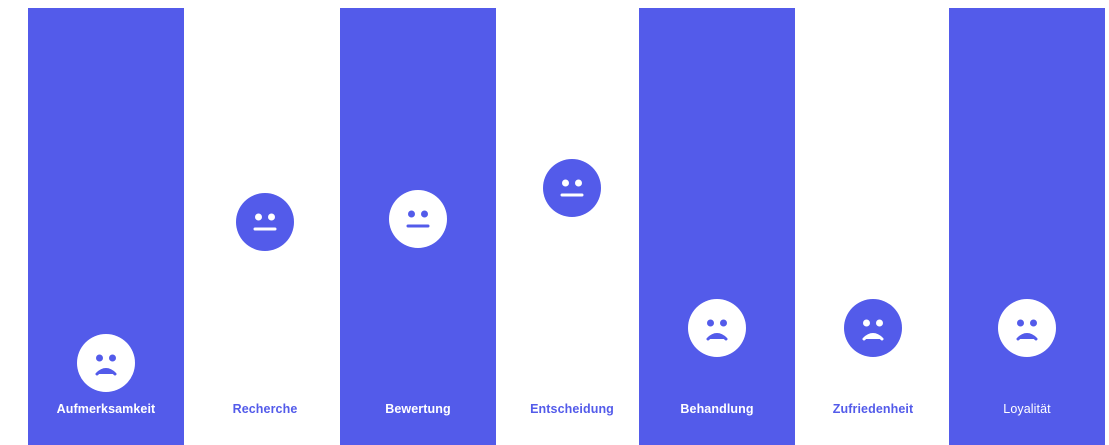  I want to click on stage-label: Zufriedenheit, so click(873, 409).